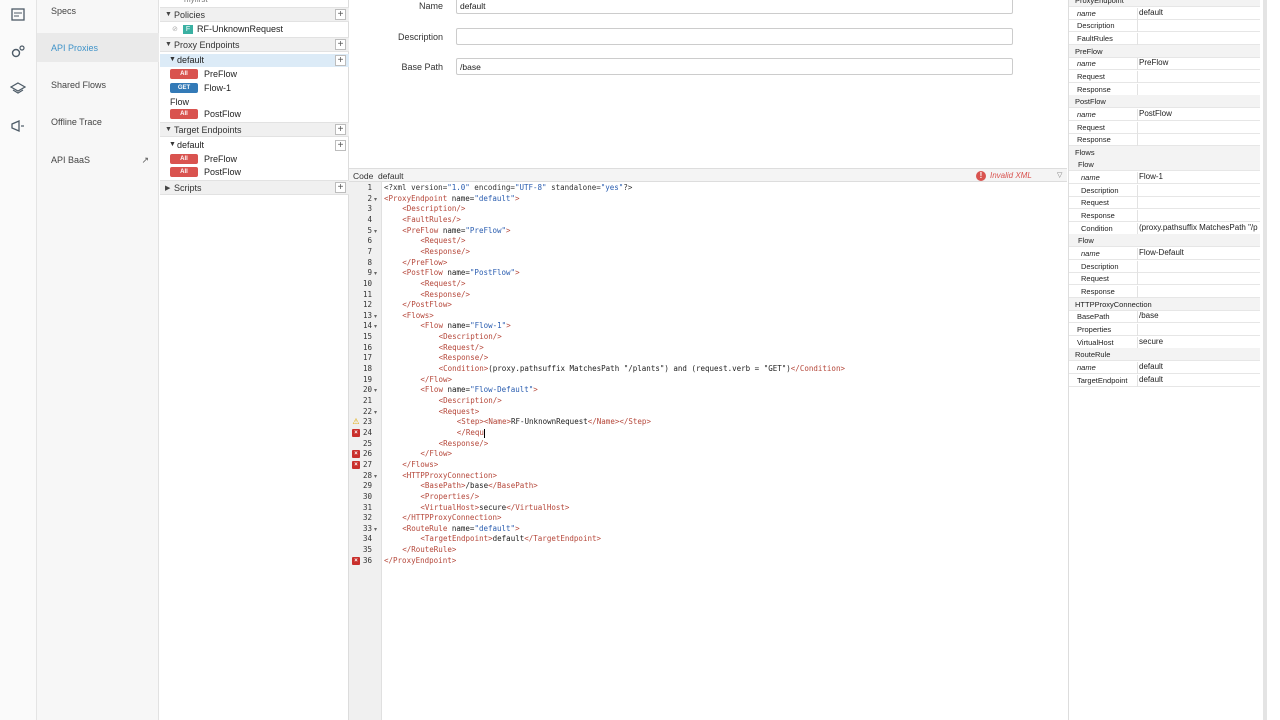 The width and height of the screenshot is (1280, 720). What do you see at coordinates (1165, 101) in the screenshot?
I see `property-row: PostFlow` at bounding box center [1165, 101].